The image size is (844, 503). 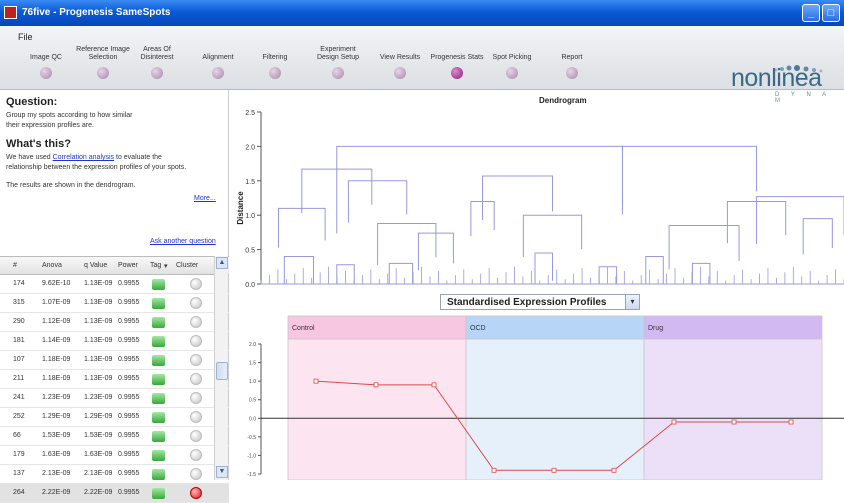 I want to click on scroll-down-icon: ▼, so click(x=222, y=472).